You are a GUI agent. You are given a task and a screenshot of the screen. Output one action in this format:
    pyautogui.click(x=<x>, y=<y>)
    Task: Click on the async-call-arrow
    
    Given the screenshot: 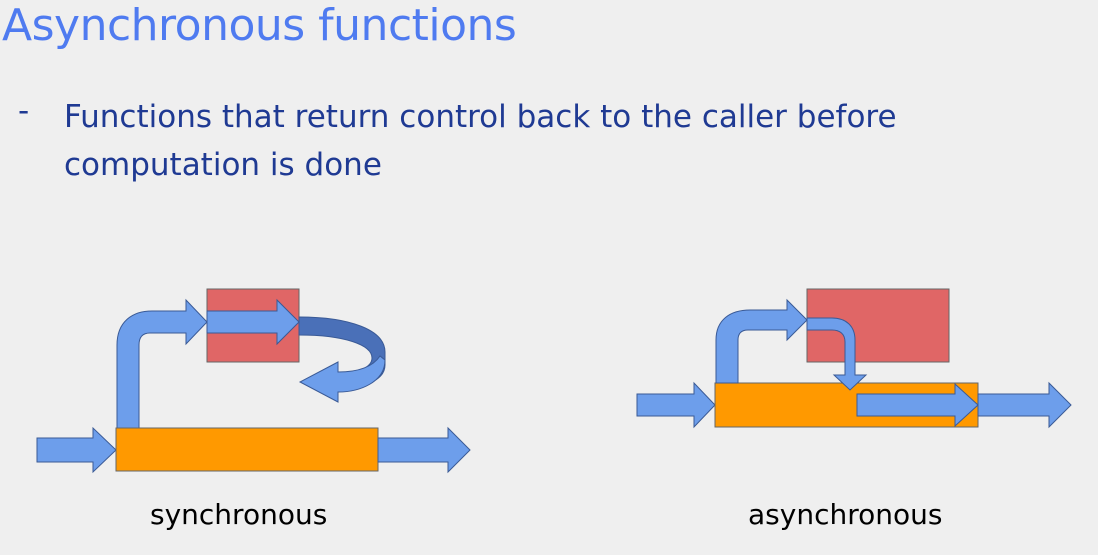 What is the action you would take?
    pyautogui.click(x=761, y=341)
    